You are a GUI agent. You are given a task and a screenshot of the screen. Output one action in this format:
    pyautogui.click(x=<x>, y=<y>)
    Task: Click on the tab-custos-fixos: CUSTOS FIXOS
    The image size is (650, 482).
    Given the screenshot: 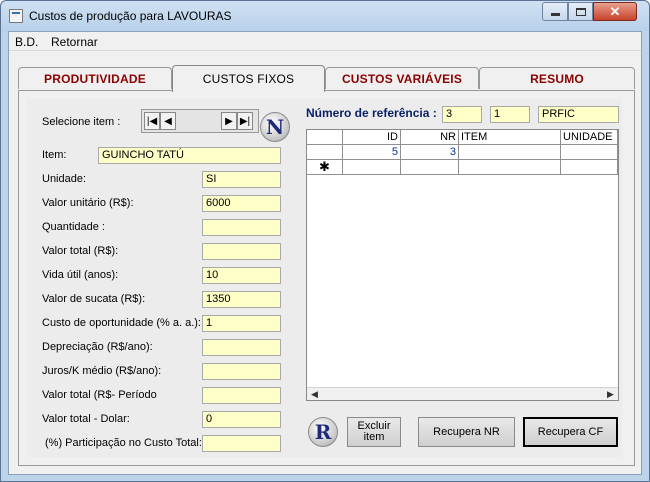 What is the action you would take?
    pyautogui.click(x=248, y=78)
    